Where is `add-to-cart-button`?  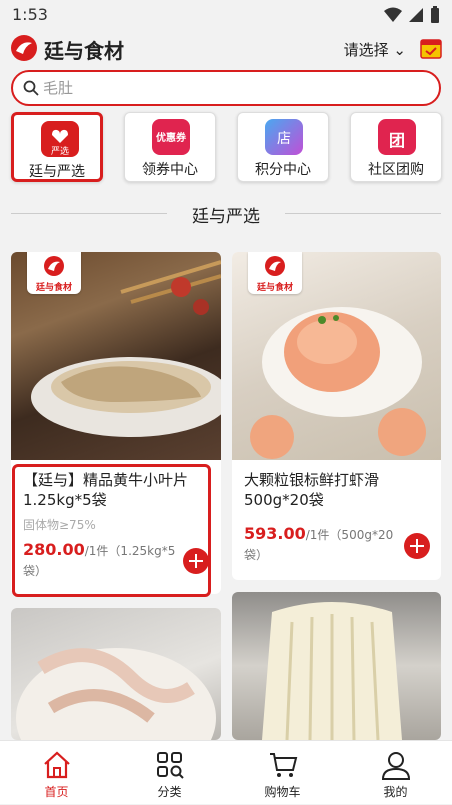 add-to-cart-button is located at coordinates (417, 546).